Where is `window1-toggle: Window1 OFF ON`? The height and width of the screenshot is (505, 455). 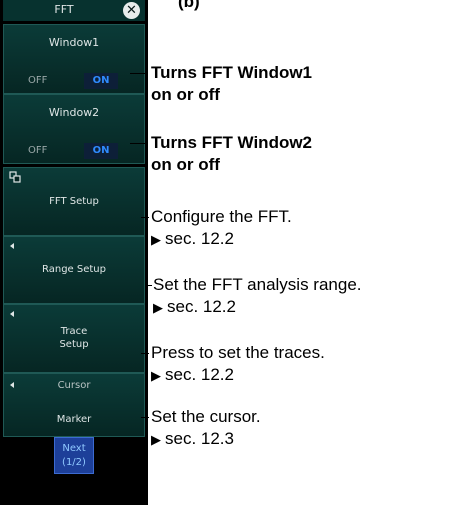 window1-toggle: Window1 OFF ON is located at coordinates (74, 59).